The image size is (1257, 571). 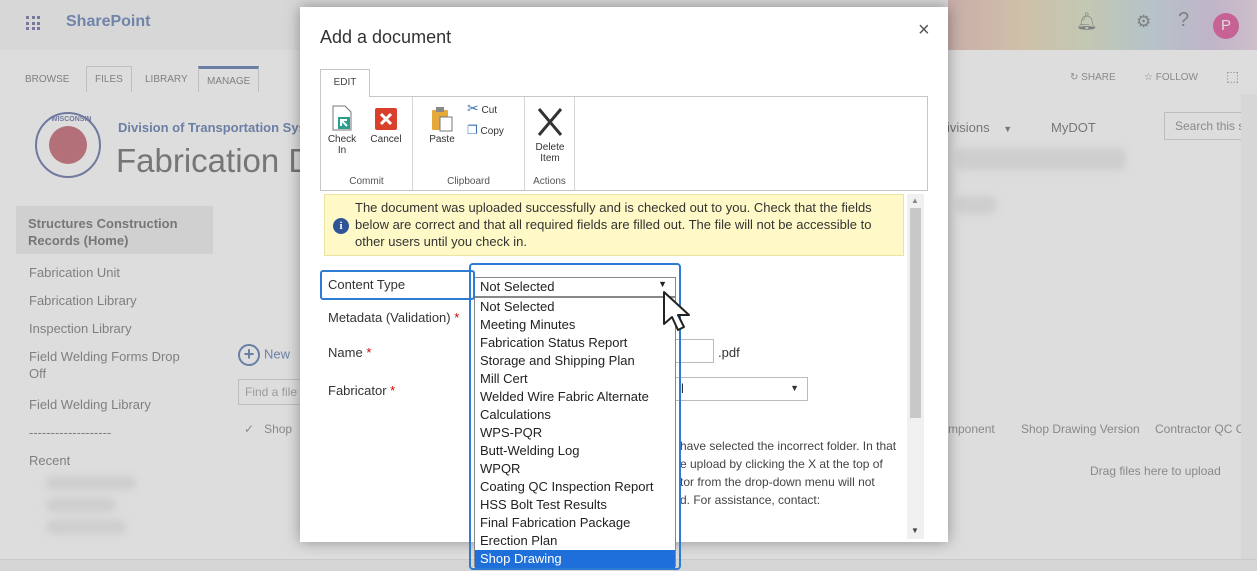 I want to click on delete-x-icon, so click(x=550, y=122).